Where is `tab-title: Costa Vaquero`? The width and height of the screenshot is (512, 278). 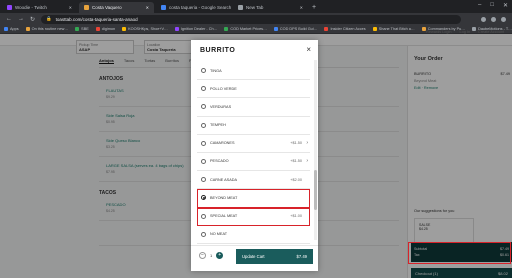
tab-title: Costa Vaquero is located at coordinates (107, 7).